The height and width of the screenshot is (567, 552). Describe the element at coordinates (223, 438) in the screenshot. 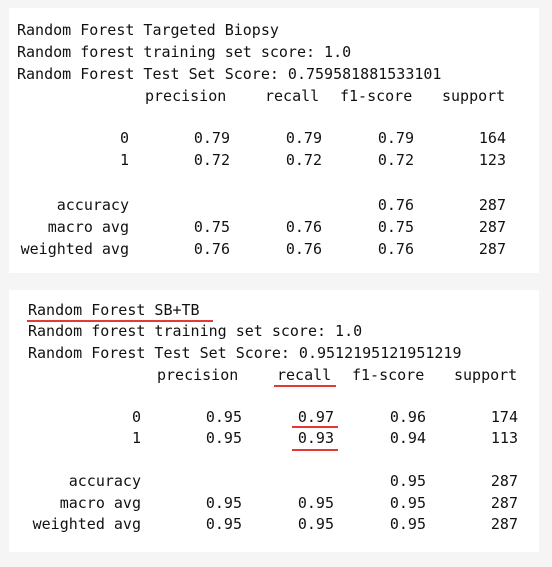

I see `cell-precision-1: 0.95` at that location.